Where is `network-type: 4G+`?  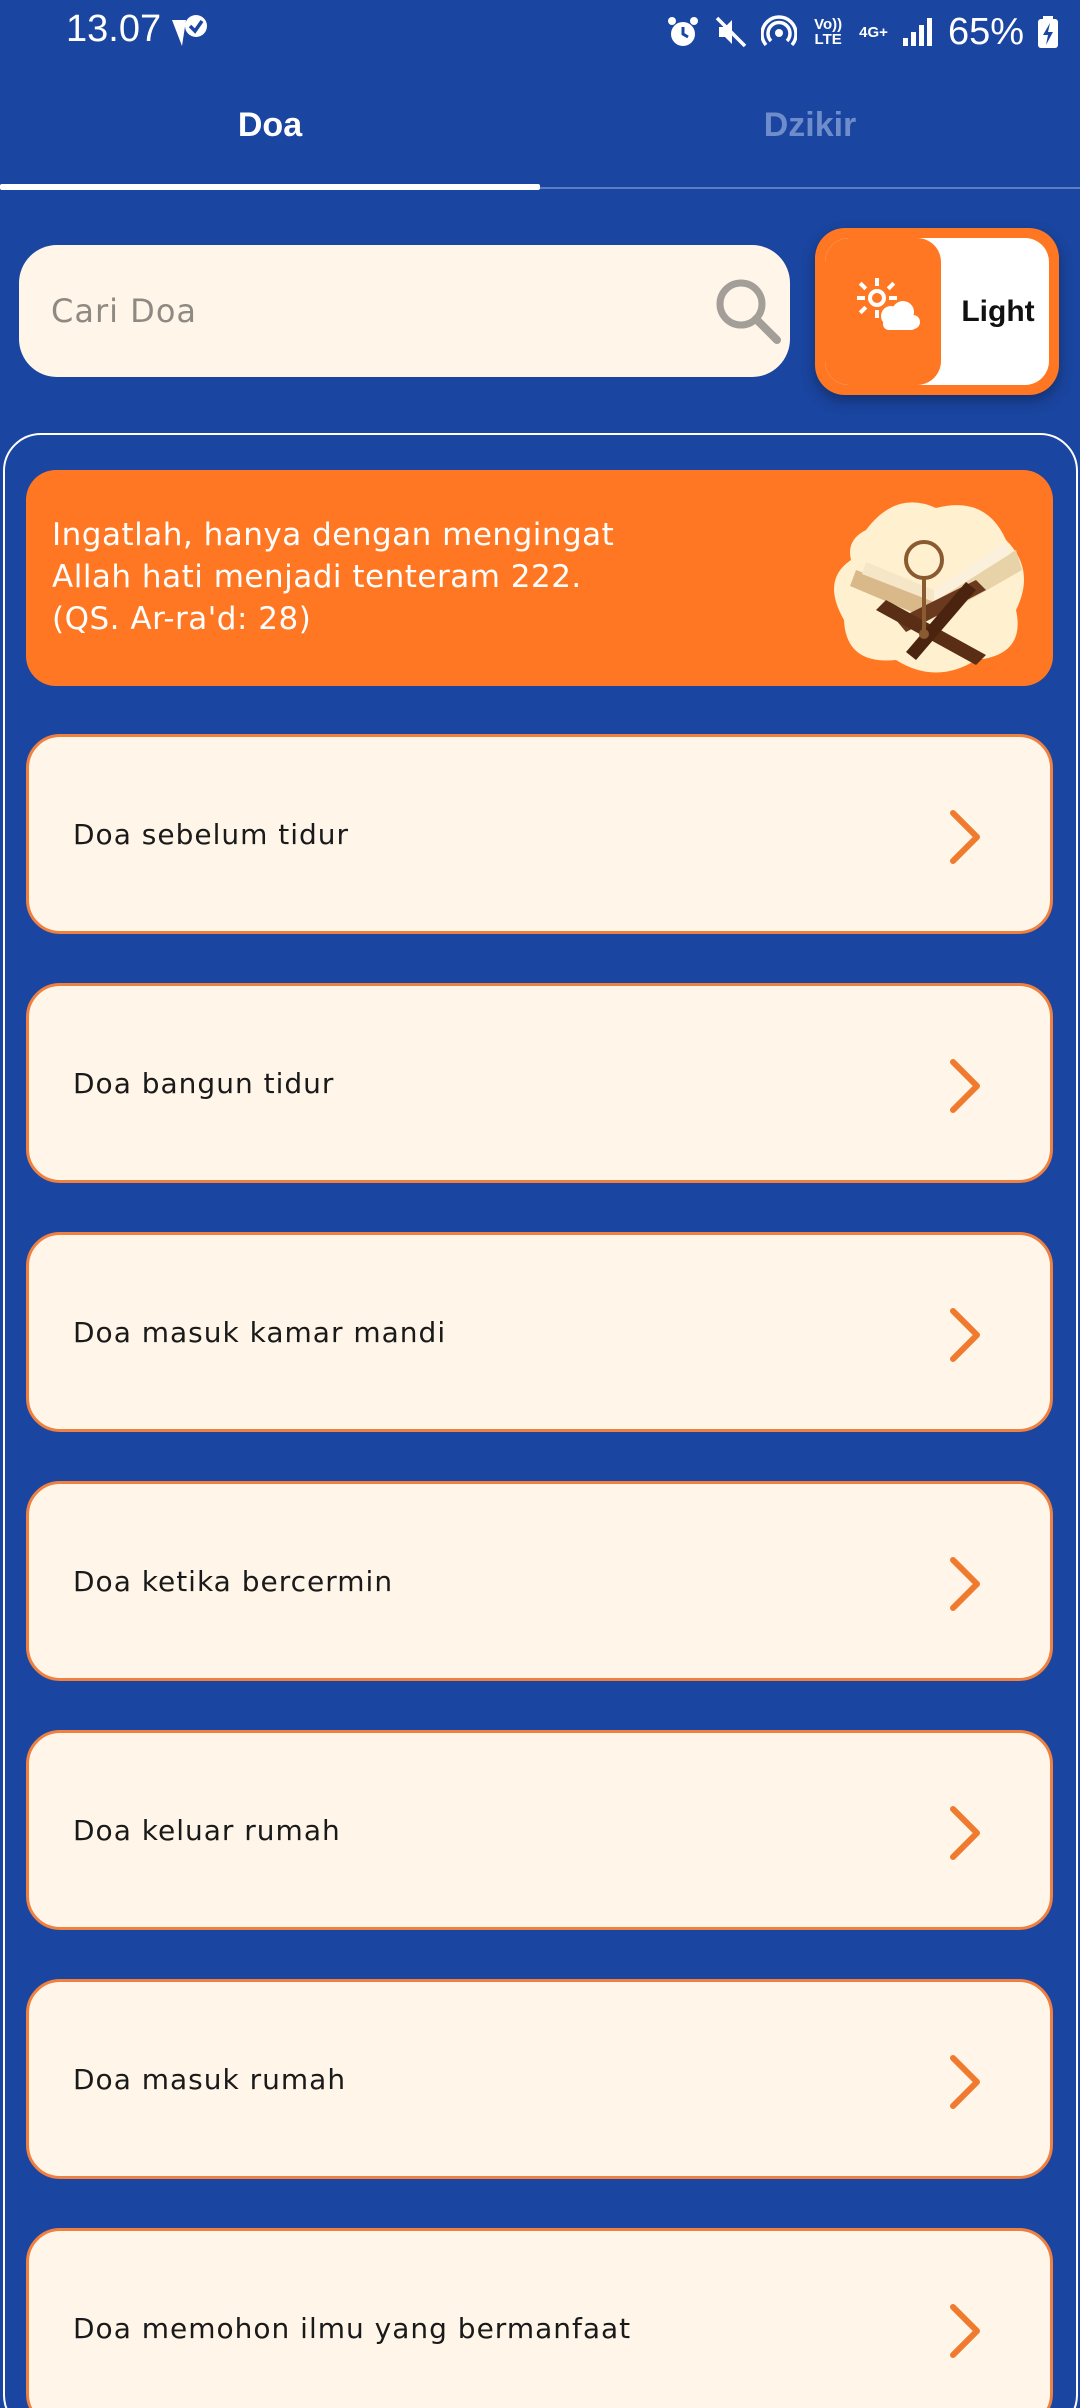
network-type: 4G+ is located at coordinates (873, 32).